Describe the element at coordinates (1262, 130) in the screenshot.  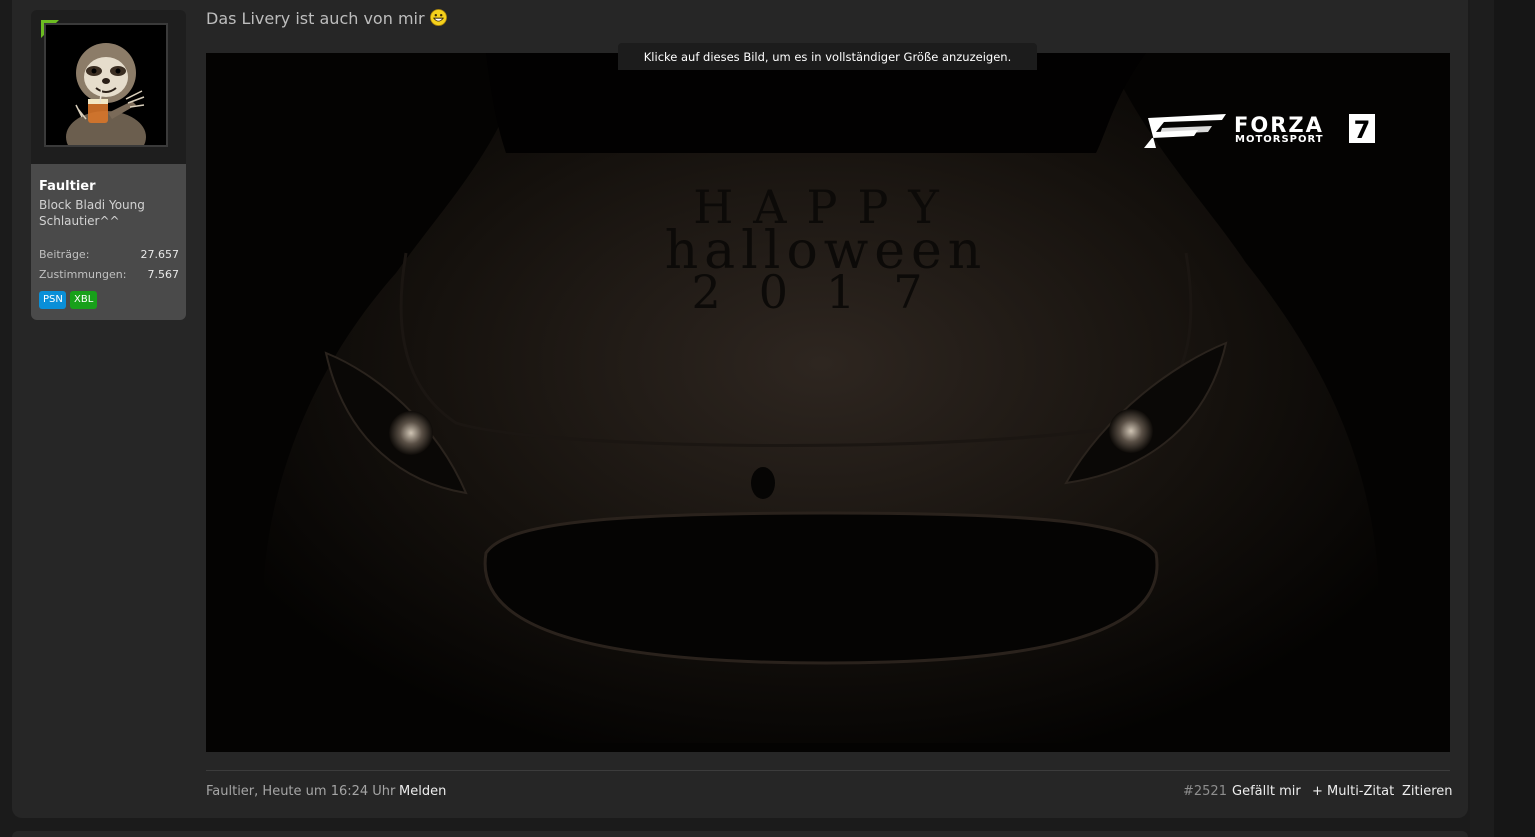
I see `forza-motorsport-logo: FORZA MOTORSPORT 7` at that location.